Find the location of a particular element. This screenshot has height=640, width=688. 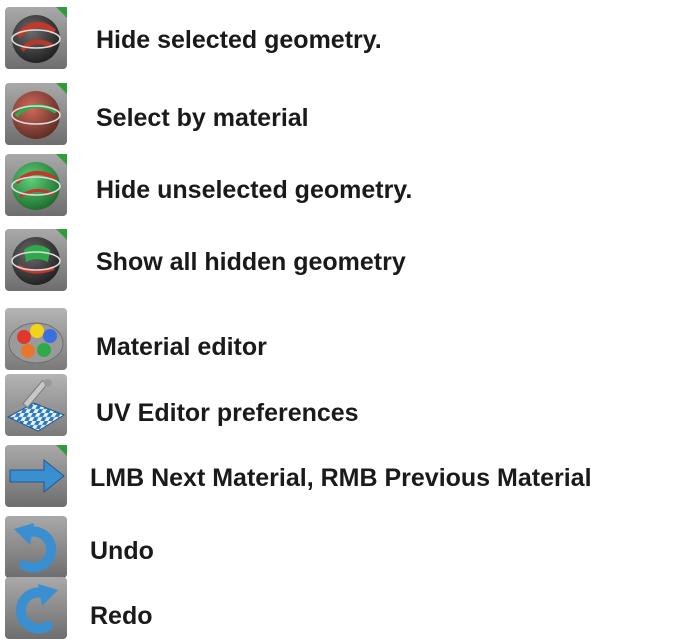

undo-icon is located at coordinates (36, 547).